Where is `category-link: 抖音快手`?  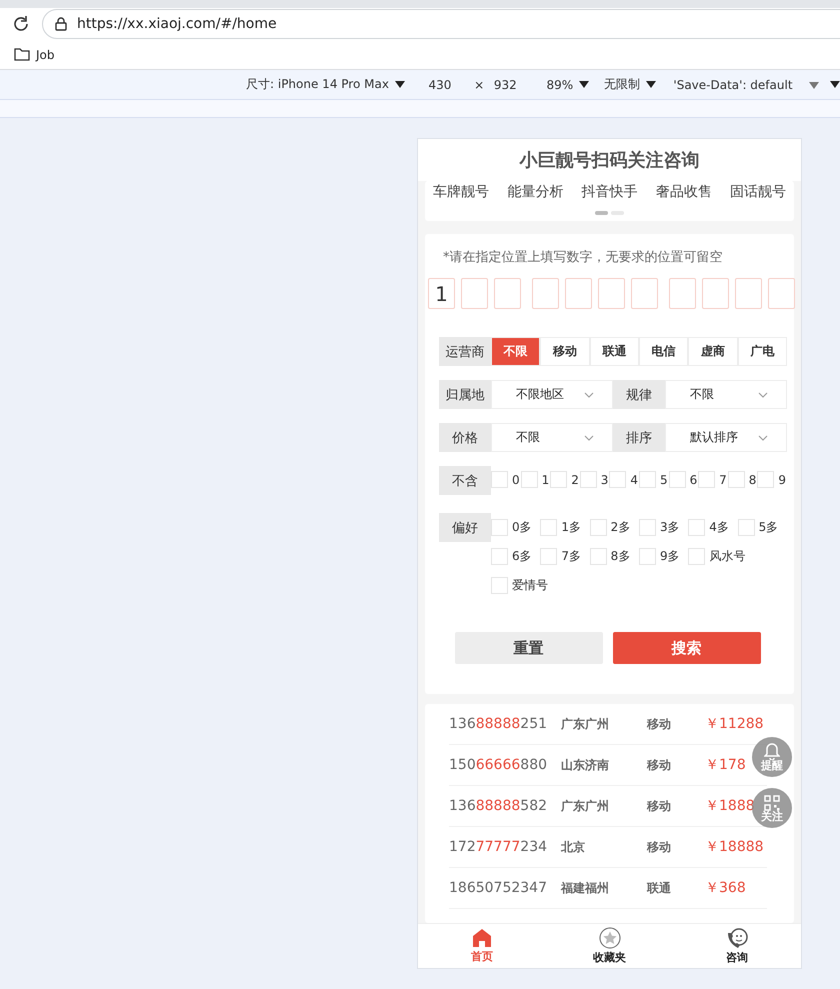
category-link: 抖音快手 is located at coordinates (610, 192).